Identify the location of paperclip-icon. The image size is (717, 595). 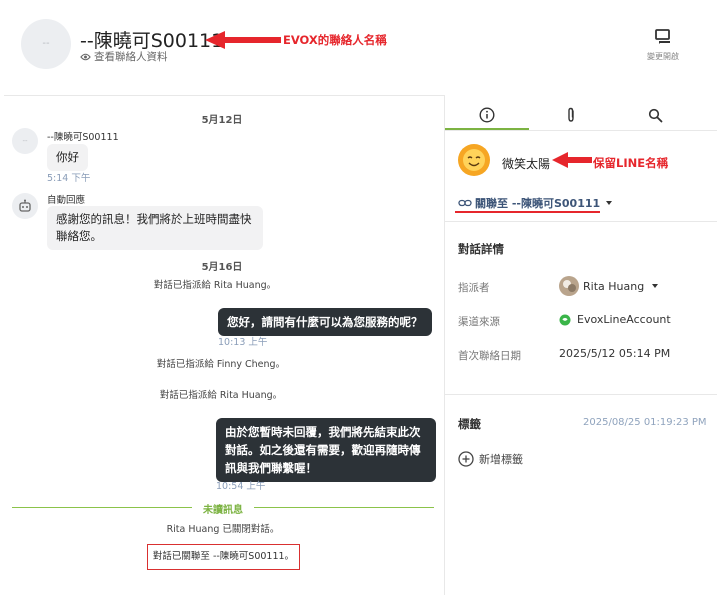
(571, 114).